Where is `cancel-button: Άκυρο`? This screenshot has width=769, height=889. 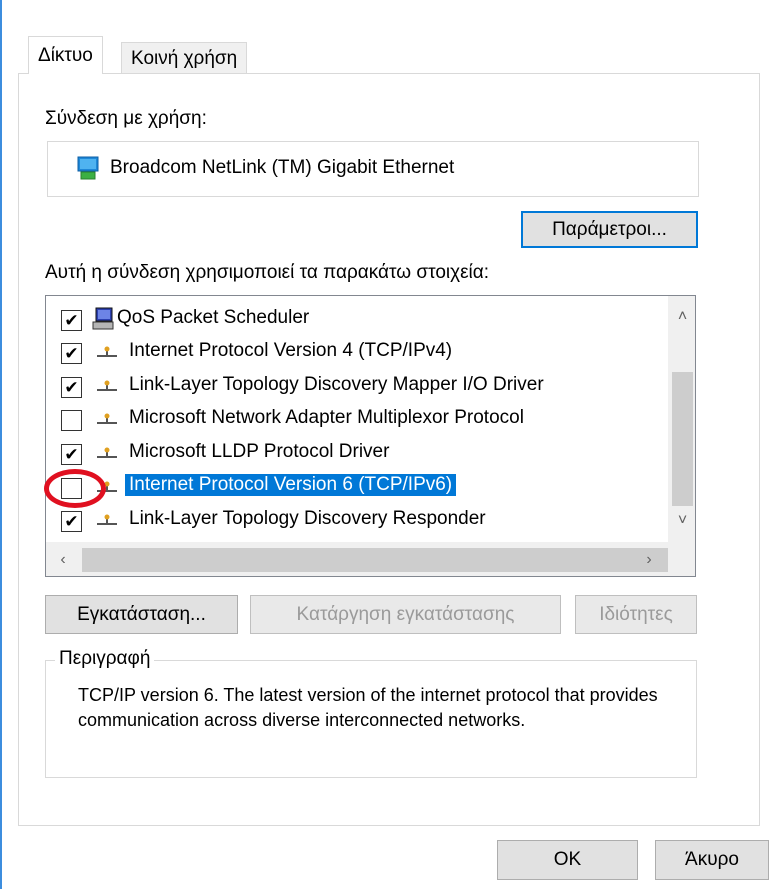 cancel-button: Άκυρο is located at coordinates (712, 860).